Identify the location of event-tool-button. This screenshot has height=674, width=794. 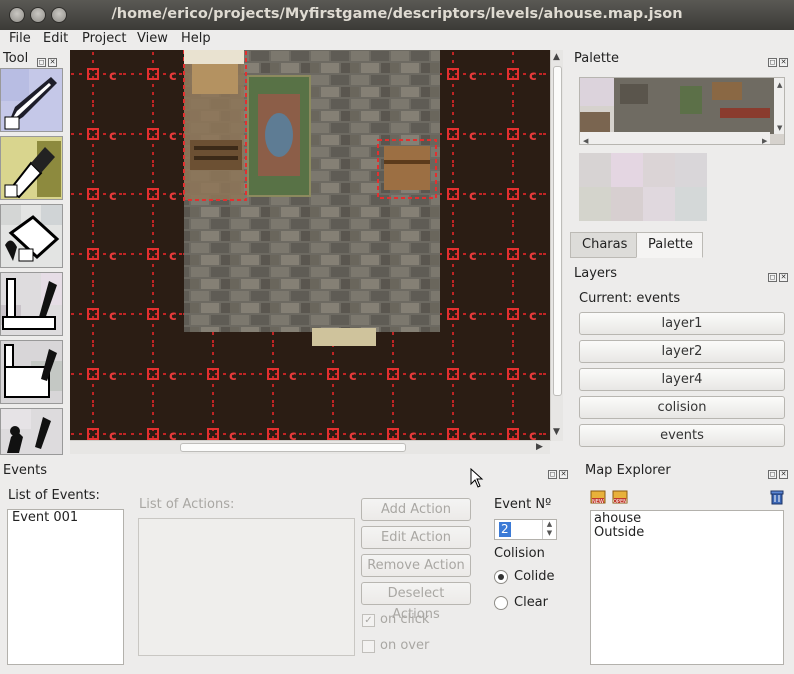
(31, 431).